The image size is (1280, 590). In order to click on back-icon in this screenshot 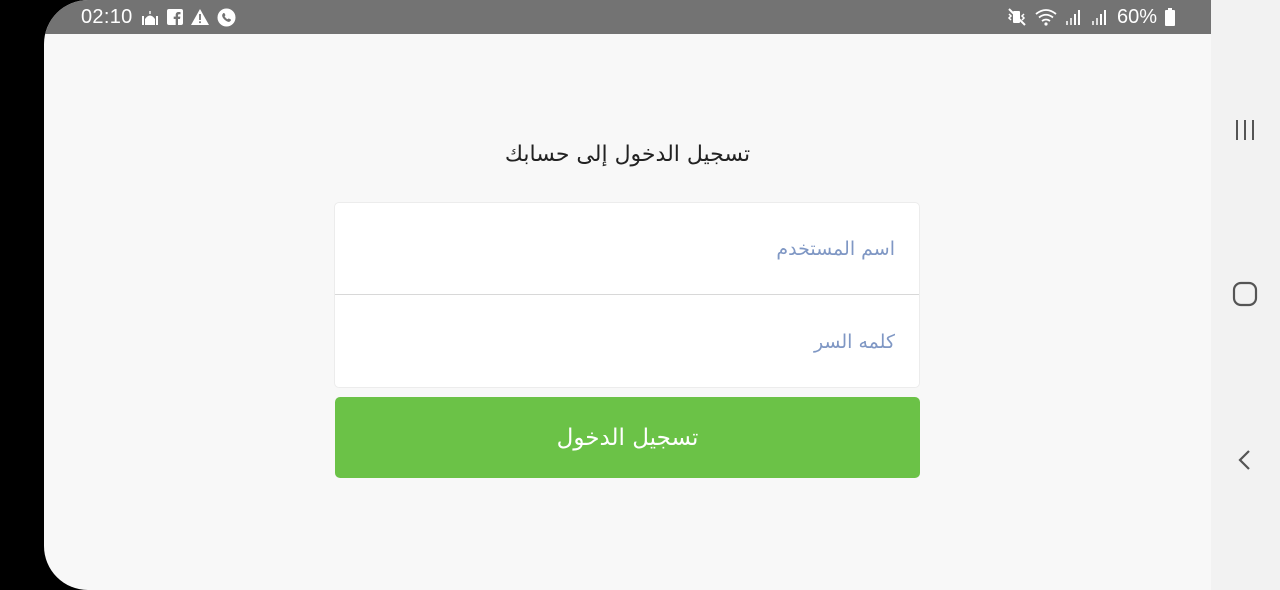, I will do `click(1245, 460)`.